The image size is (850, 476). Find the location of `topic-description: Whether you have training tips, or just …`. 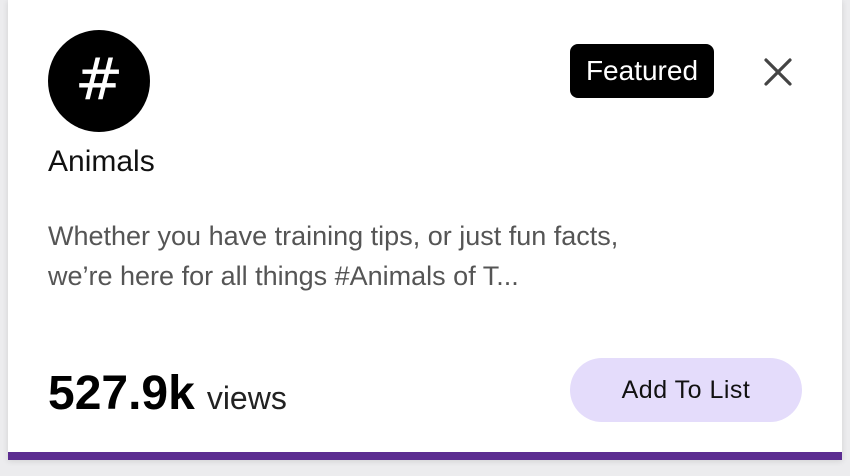

topic-description: Whether you have training tips, or just … is located at coordinates (368, 256).